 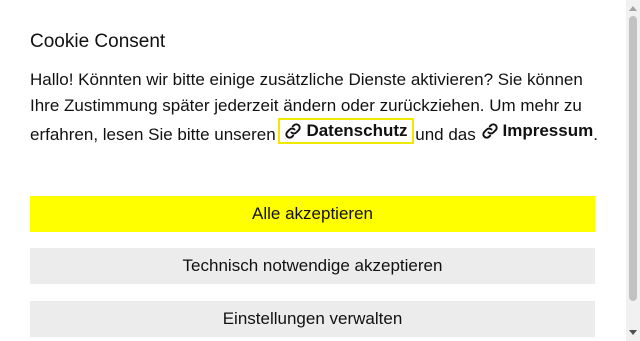 I want to click on consent-text-middle: und das, so click(x=445, y=134).